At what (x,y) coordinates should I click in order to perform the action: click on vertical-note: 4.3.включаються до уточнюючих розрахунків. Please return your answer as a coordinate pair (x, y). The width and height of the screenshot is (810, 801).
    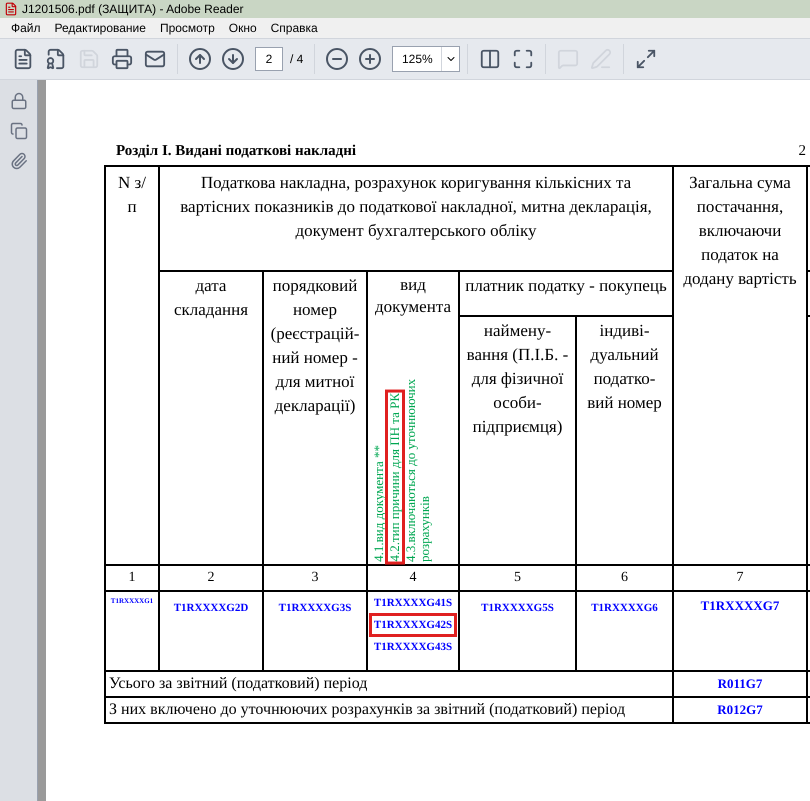
    Looking at the image, I should click on (418, 469).